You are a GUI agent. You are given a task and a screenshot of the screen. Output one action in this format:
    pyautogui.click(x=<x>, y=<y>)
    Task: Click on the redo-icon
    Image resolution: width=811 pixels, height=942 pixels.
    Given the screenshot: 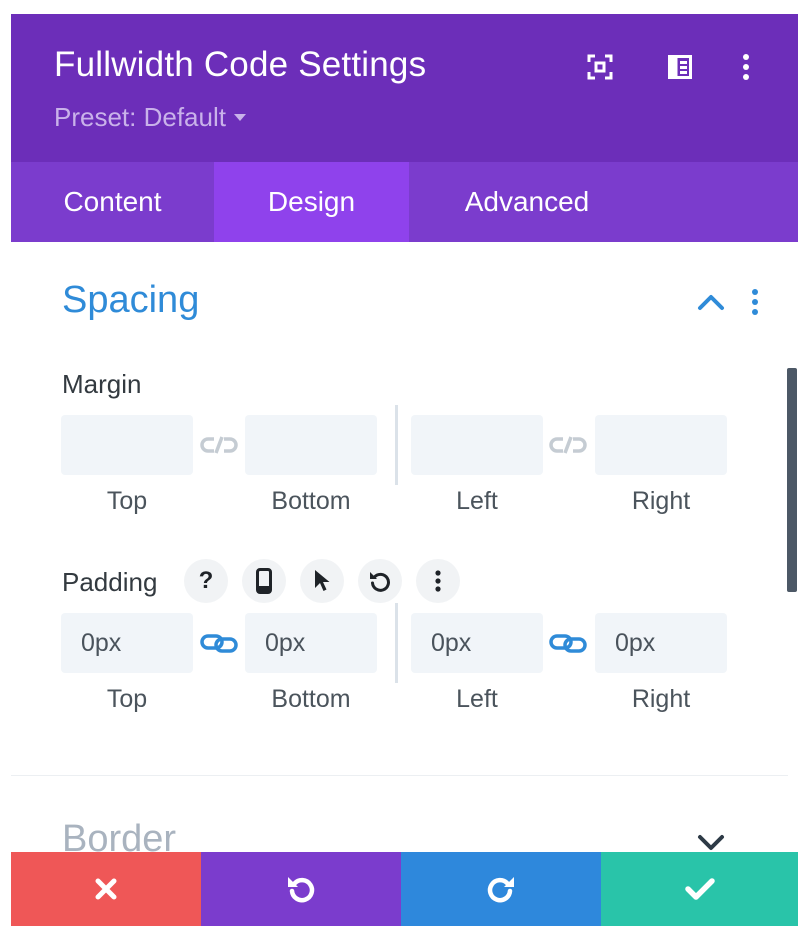 What is the action you would take?
    pyautogui.click(x=500, y=890)
    